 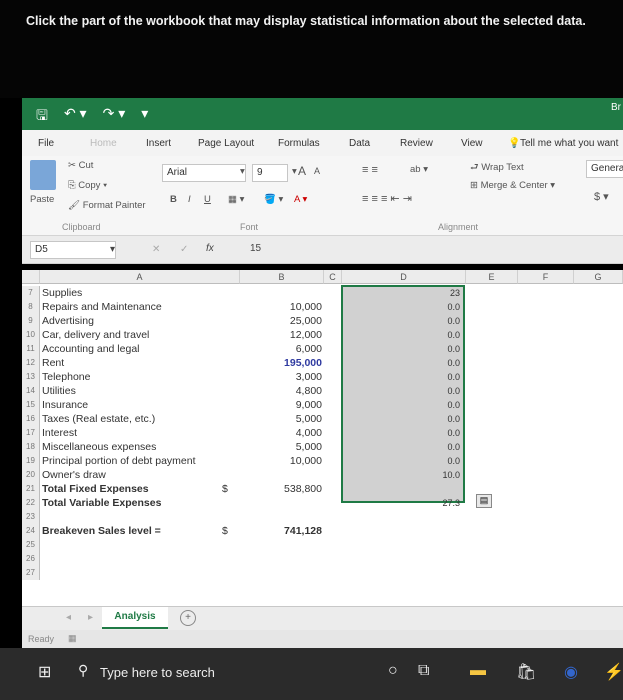 What do you see at coordinates (236, 199) in the screenshot?
I see `borders-icon: ▦ ▾` at bounding box center [236, 199].